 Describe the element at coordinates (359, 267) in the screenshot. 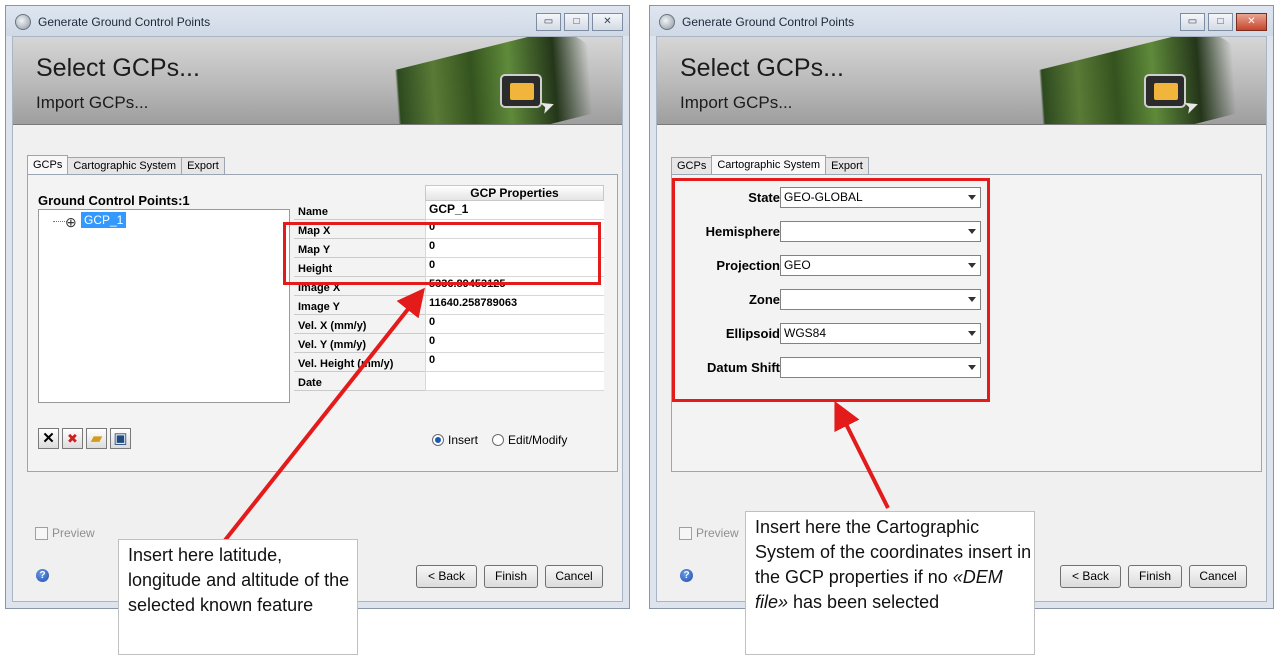

I see `prop-name: Height` at that location.